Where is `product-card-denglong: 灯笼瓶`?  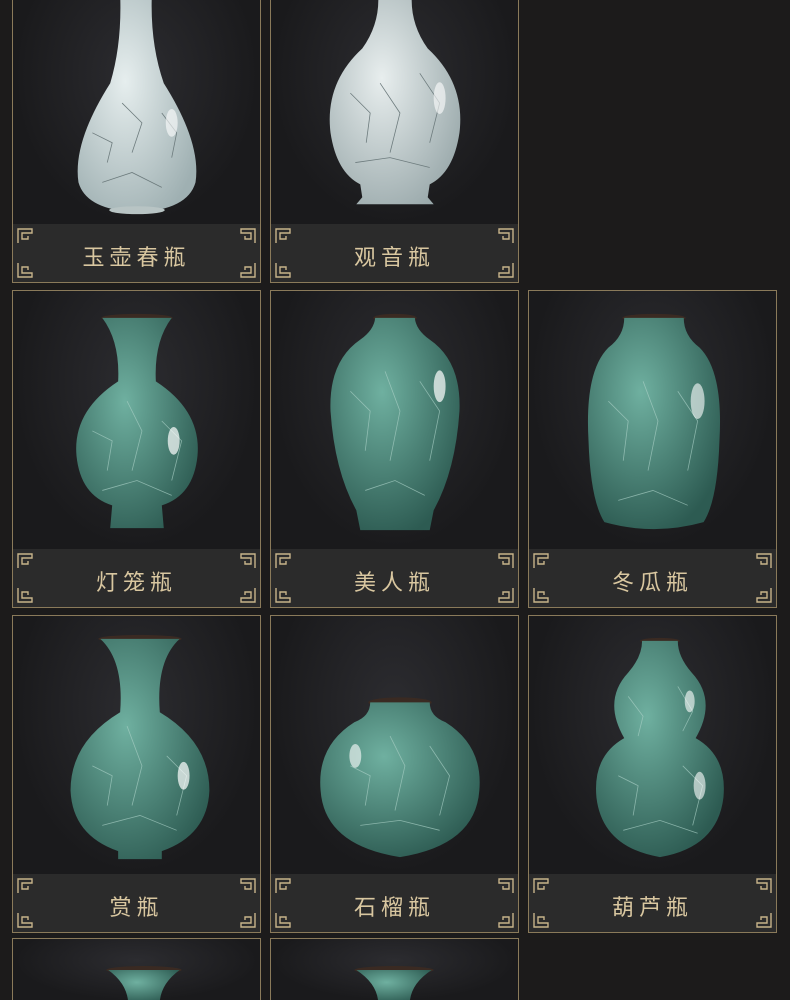 product-card-denglong: 灯笼瓶 is located at coordinates (136, 449).